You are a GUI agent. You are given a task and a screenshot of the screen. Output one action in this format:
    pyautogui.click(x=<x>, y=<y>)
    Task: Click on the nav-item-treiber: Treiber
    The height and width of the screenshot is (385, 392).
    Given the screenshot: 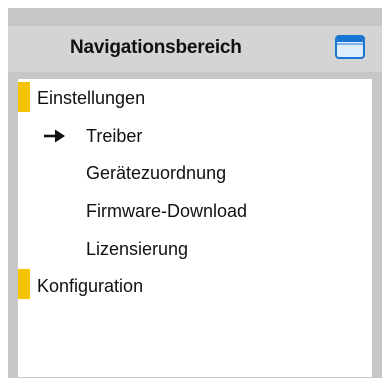 What is the action you would take?
    pyautogui.click(x=114, y=136)
    